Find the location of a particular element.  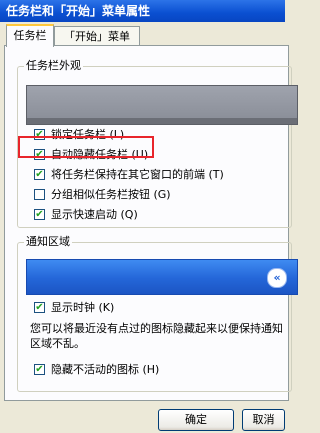

hide-inactive-checkbox: ✔ is located at coordinates (39, 369).